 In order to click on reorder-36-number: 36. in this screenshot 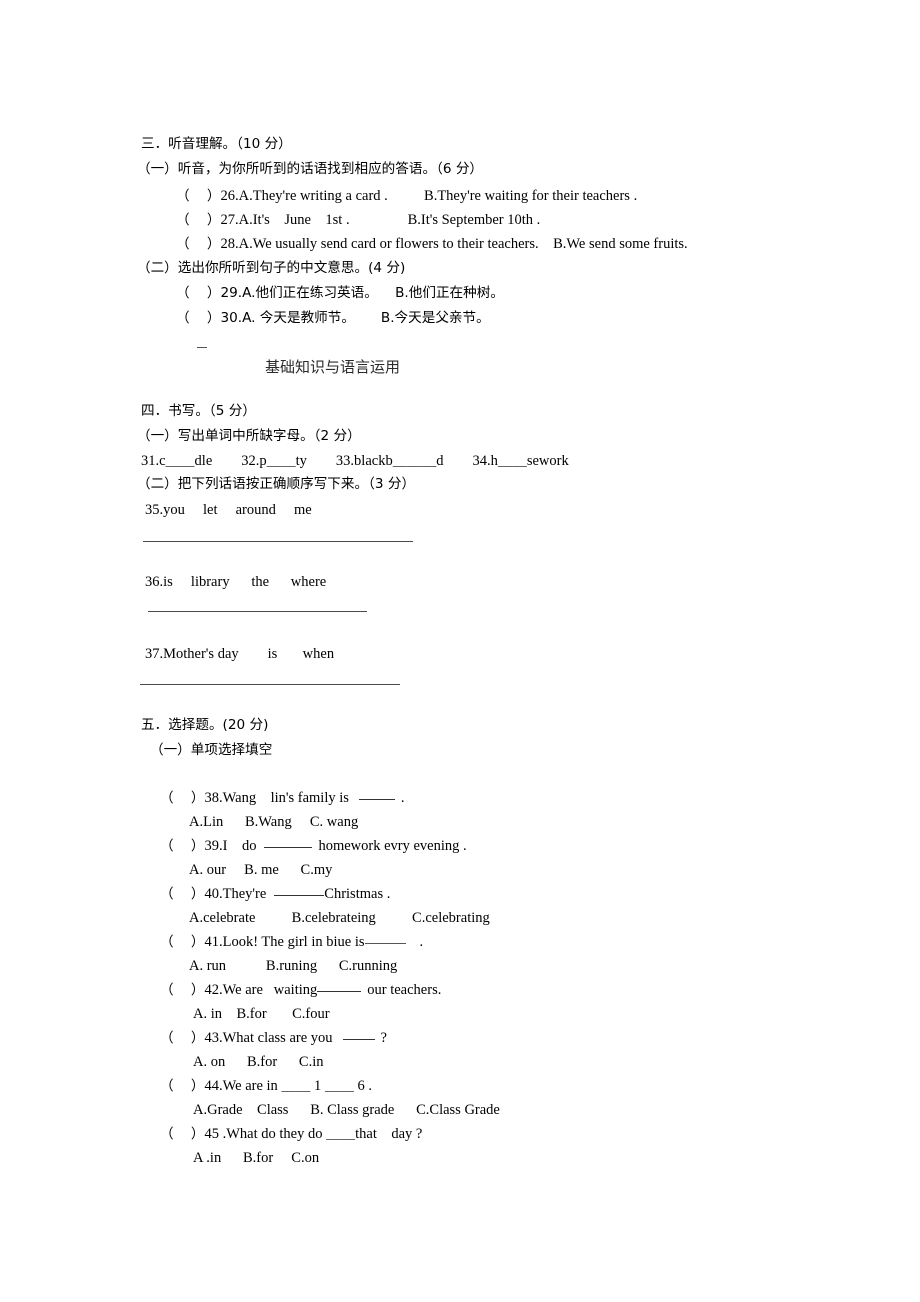, I will do `click(154, 582)`.